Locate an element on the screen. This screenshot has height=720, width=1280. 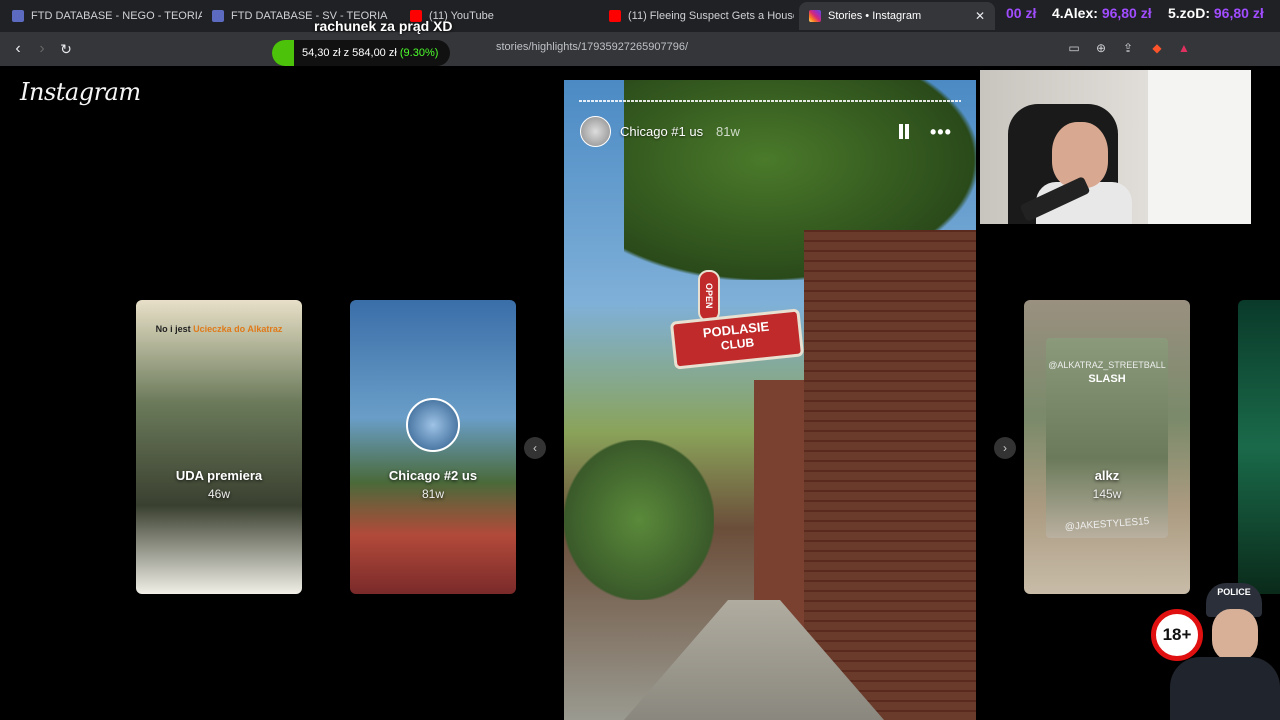
card-age: 145w is located at coordinates (1107, 494).